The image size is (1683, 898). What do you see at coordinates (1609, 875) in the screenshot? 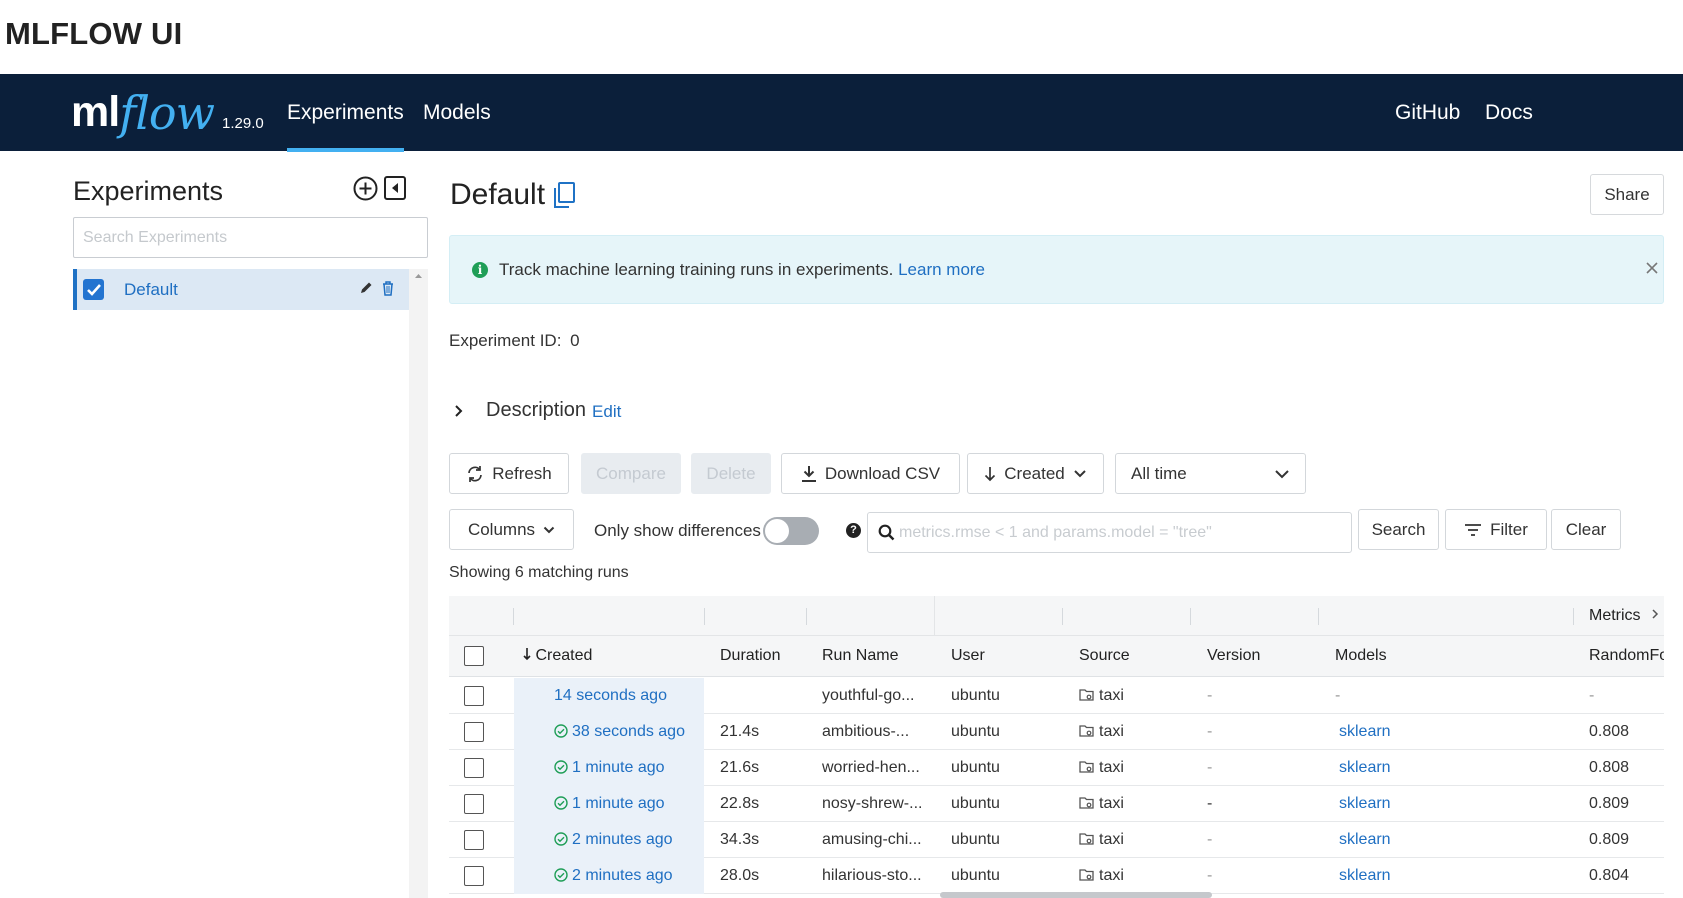
I see `run-metric: 0.804` at bounding box center [1609, 875].